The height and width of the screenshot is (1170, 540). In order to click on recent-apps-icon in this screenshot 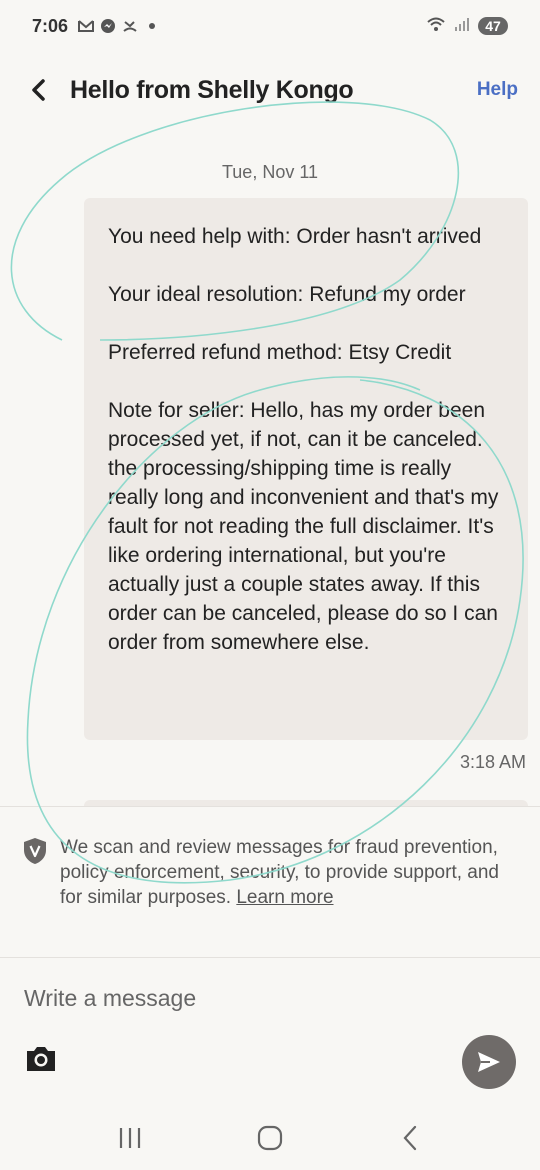, I will do `click(130, 1138)`.